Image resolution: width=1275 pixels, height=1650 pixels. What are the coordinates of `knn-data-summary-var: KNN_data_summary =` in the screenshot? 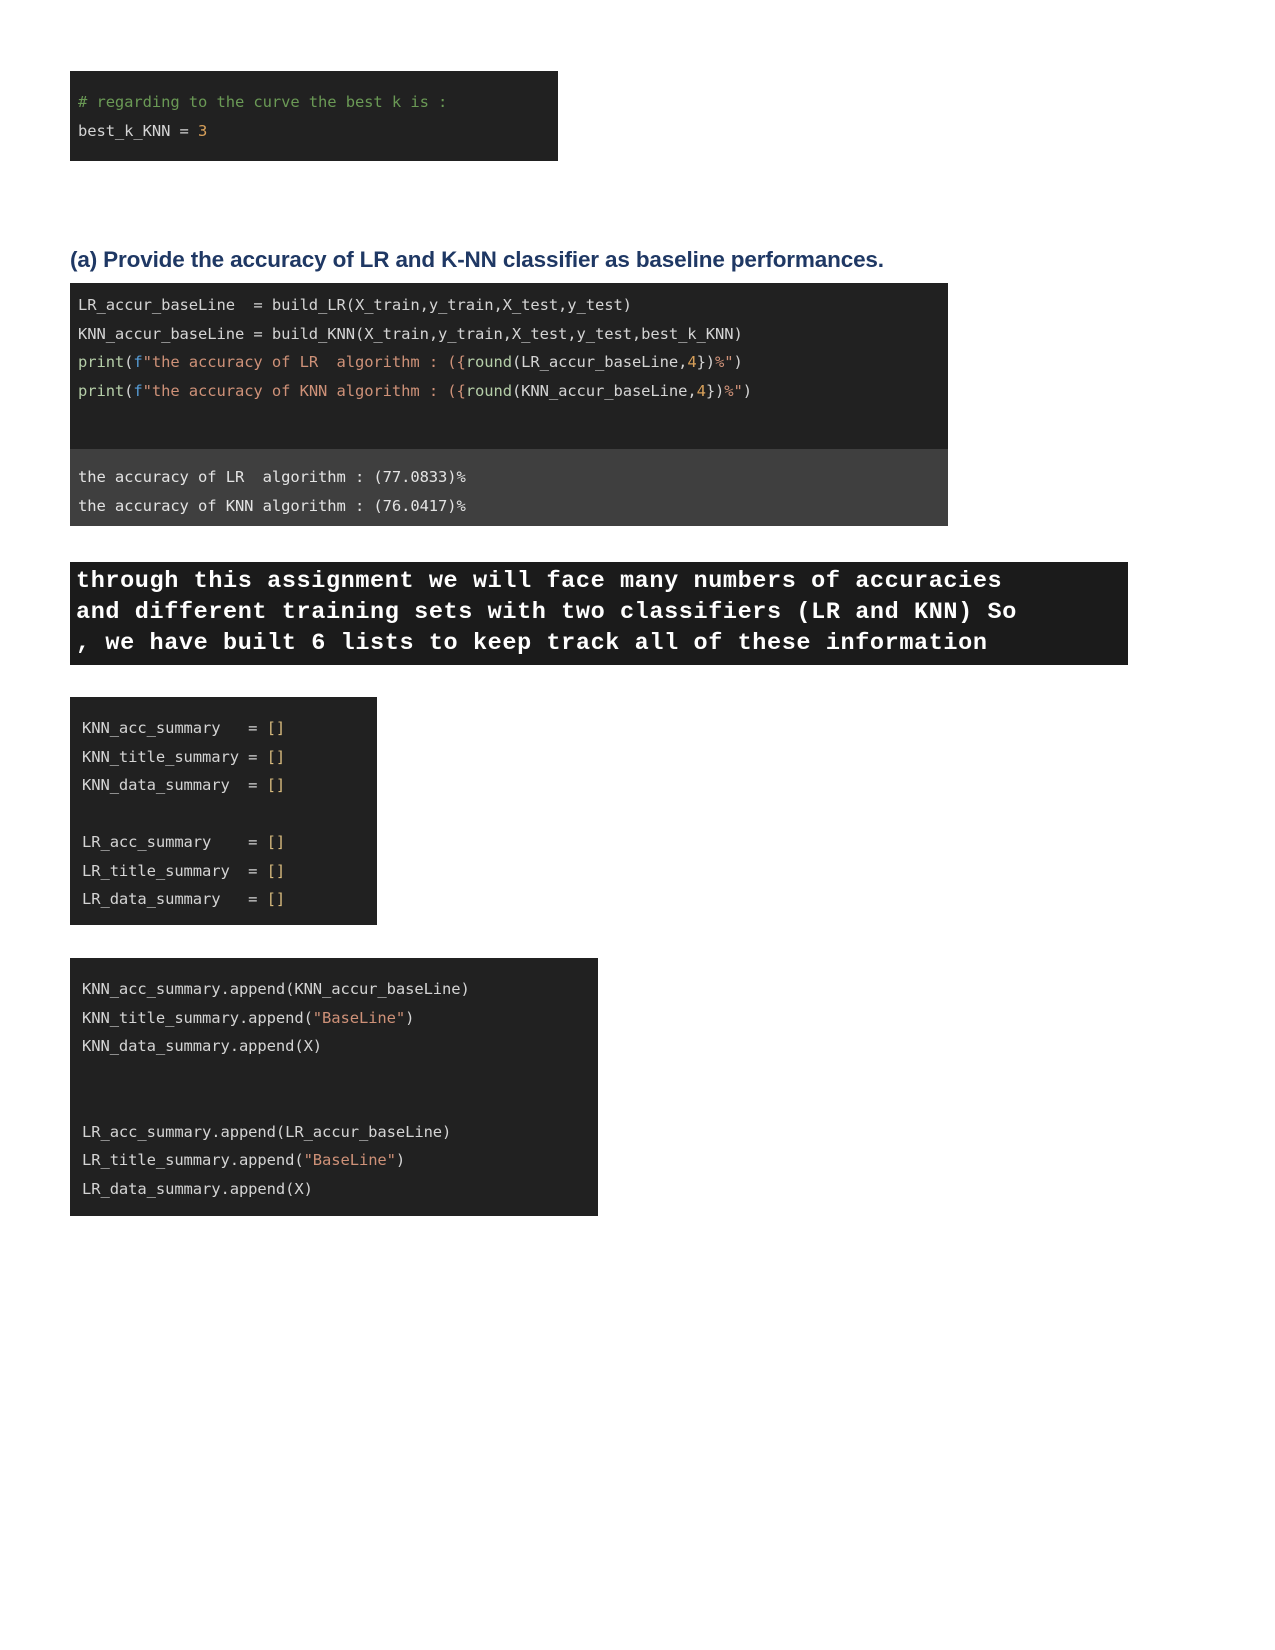 It's located at (174, 785).